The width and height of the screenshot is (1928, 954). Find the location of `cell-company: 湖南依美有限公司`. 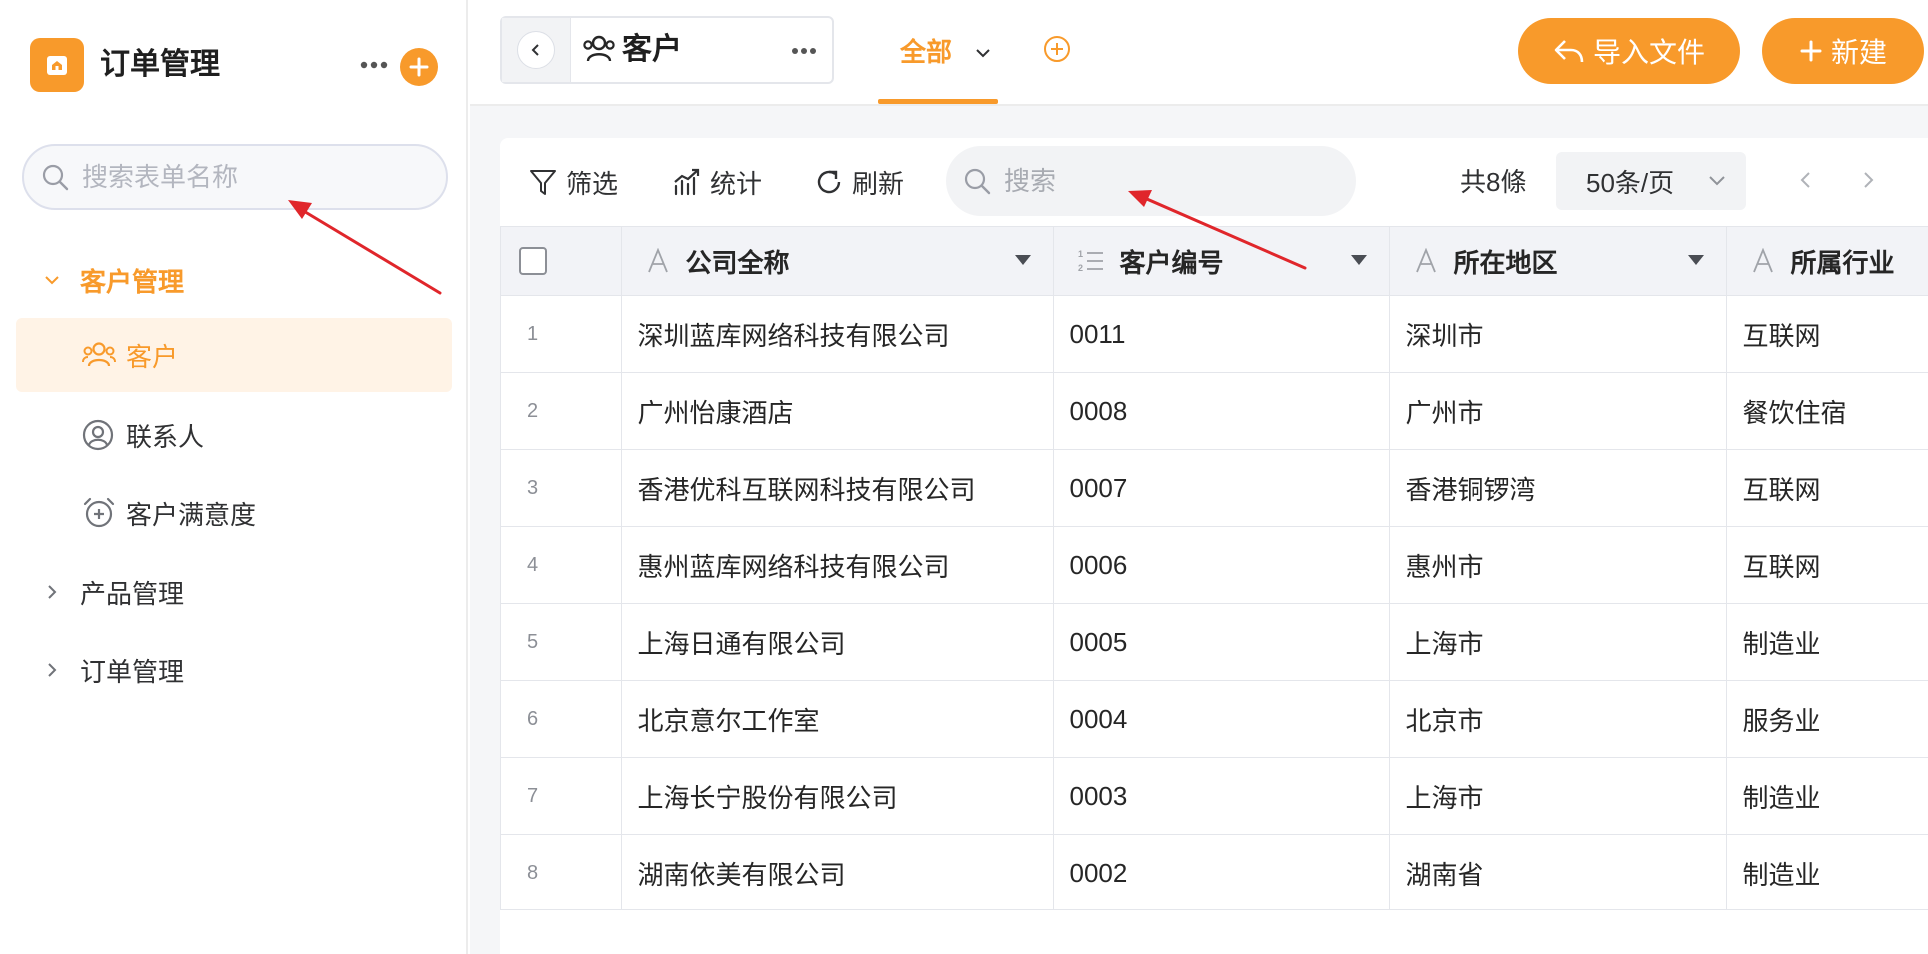

cell-company: 湖南依美有限公司 is located at coordinates (837, 871).